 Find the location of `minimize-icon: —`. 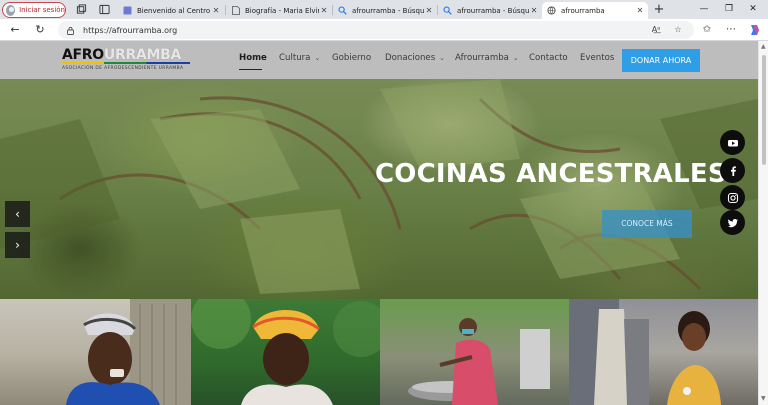

minimize-icon: — is located at coordinates (704, 9).